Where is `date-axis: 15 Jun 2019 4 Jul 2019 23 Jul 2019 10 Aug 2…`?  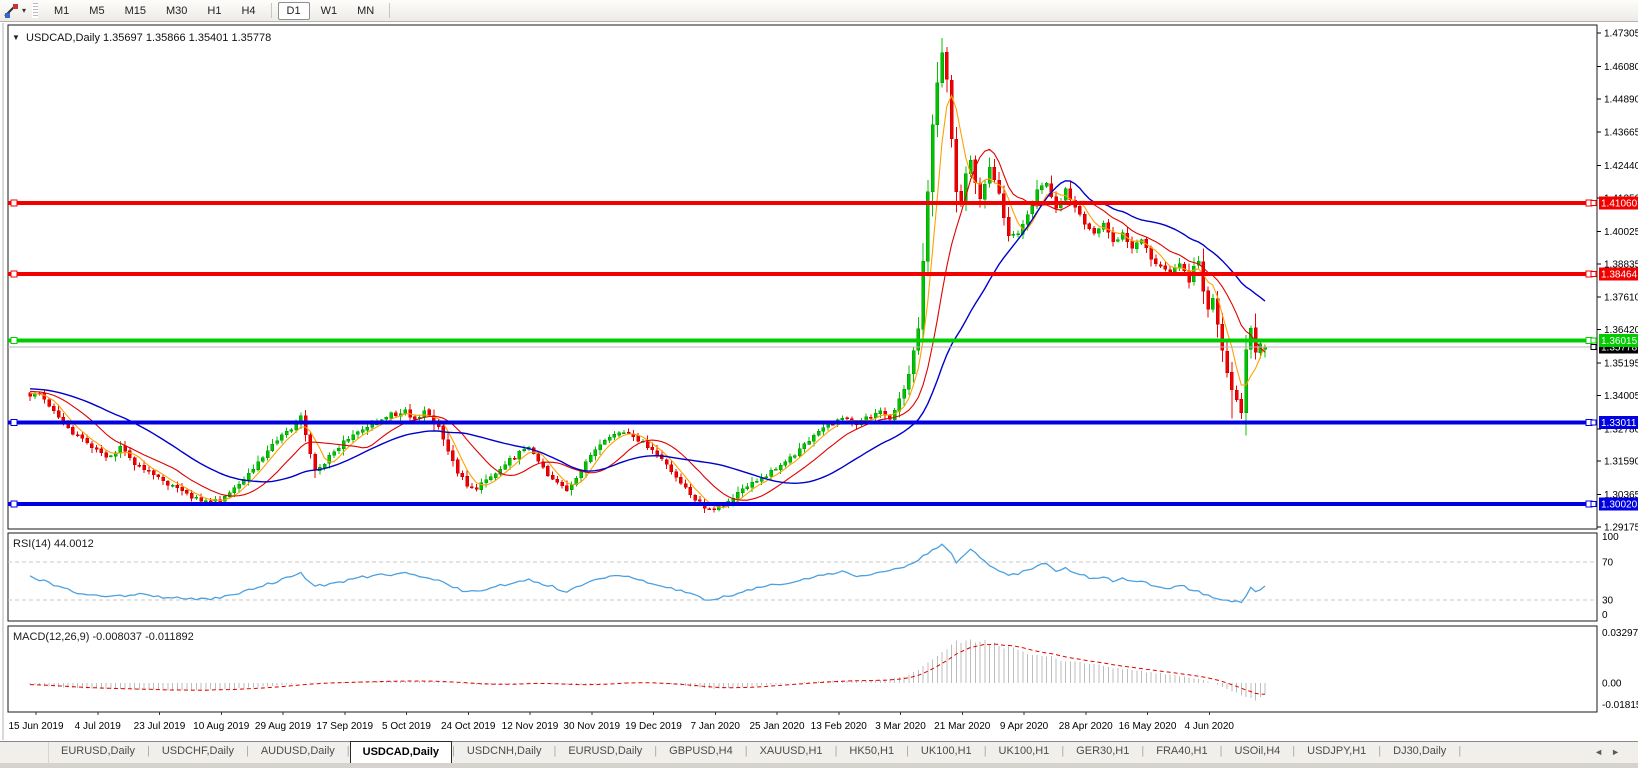
date-axis: 15 Jun 2019 4 Jul 2019 23 Jul 2019 10 Aug 2… is located at coordinates (621, 722).